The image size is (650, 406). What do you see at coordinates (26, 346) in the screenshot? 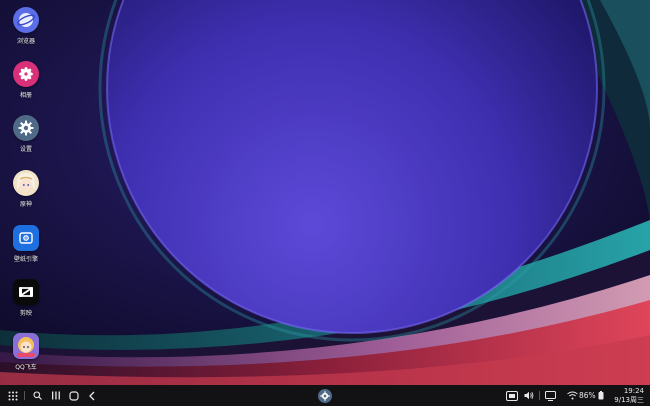
I see `qq-speed-icon` at bounding box center [26, 346].